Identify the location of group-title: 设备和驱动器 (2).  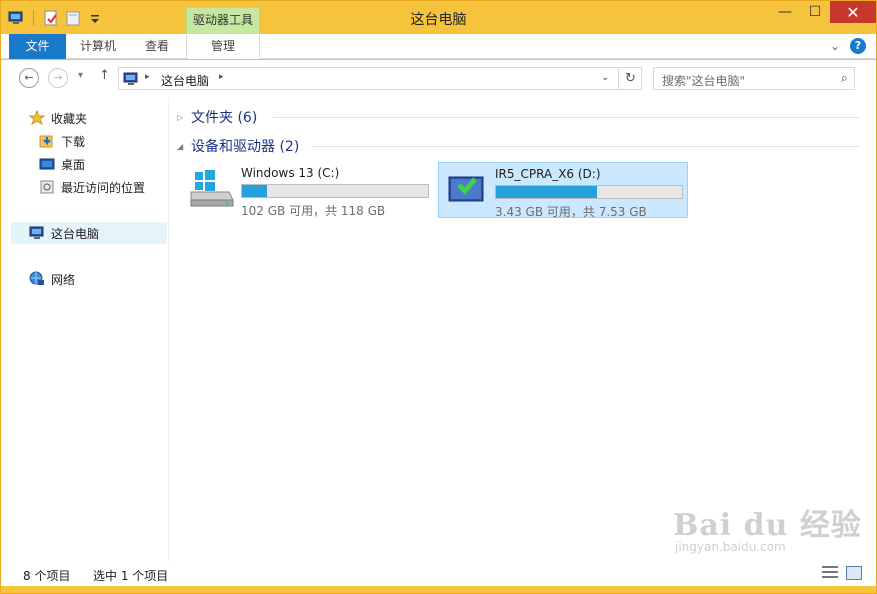
(245, 147).